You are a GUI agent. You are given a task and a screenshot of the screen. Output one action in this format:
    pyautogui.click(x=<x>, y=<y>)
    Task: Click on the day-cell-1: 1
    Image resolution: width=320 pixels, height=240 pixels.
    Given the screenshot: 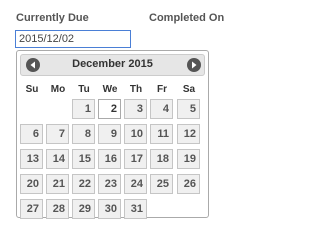 What is the action you would take?
    pyautogui.click(x=83, y=109)
    